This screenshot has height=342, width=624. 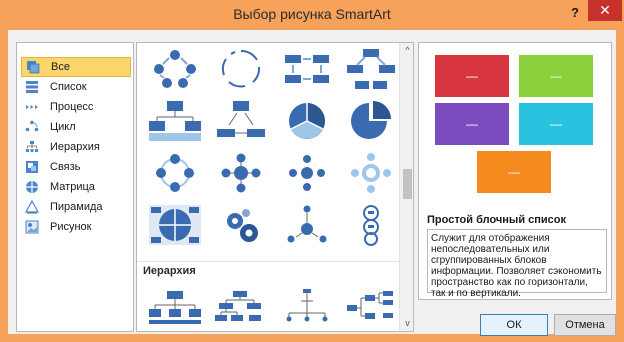 I want to click on category-matrix: Матрица, so click(x=76, y=187).